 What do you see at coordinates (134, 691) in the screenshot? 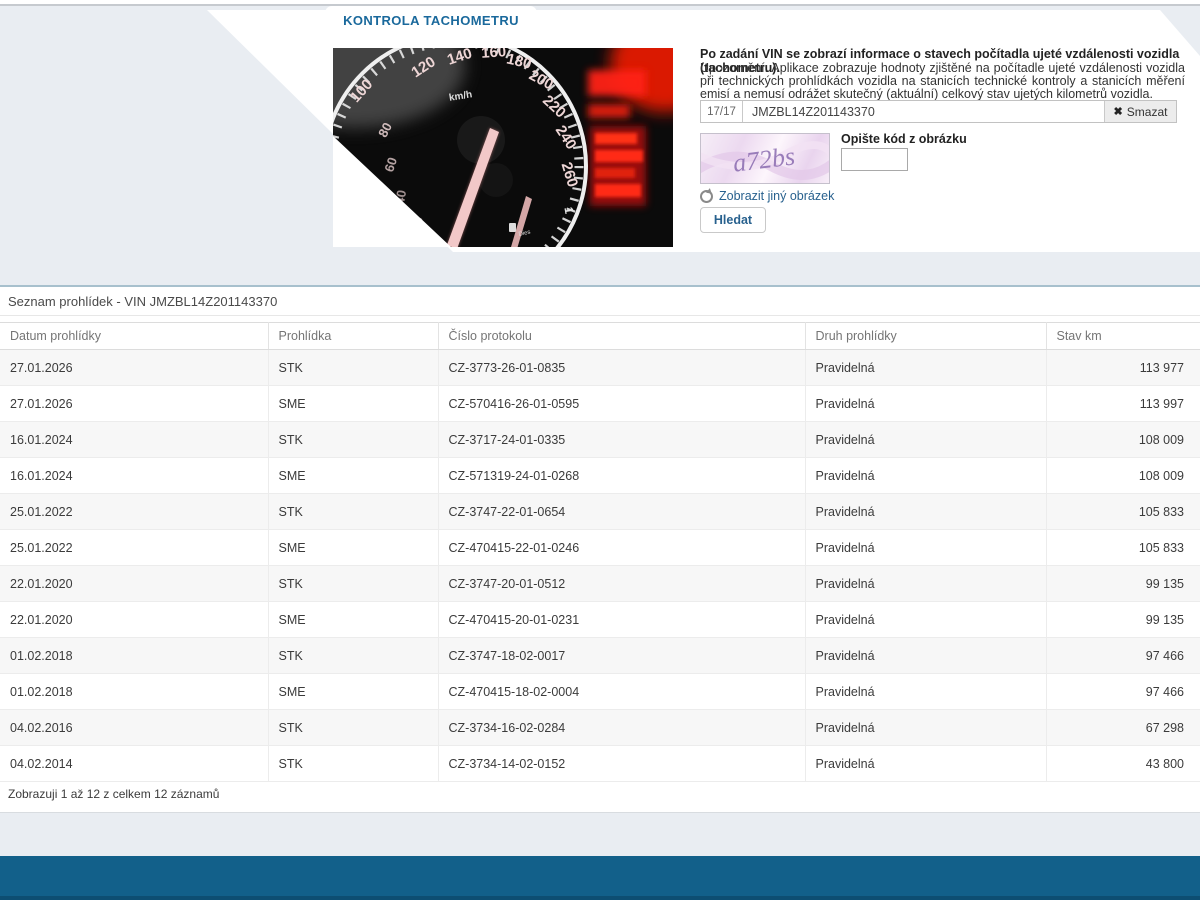
I see `table-cell: 01.02.2018` at bounding box center [134, 691].